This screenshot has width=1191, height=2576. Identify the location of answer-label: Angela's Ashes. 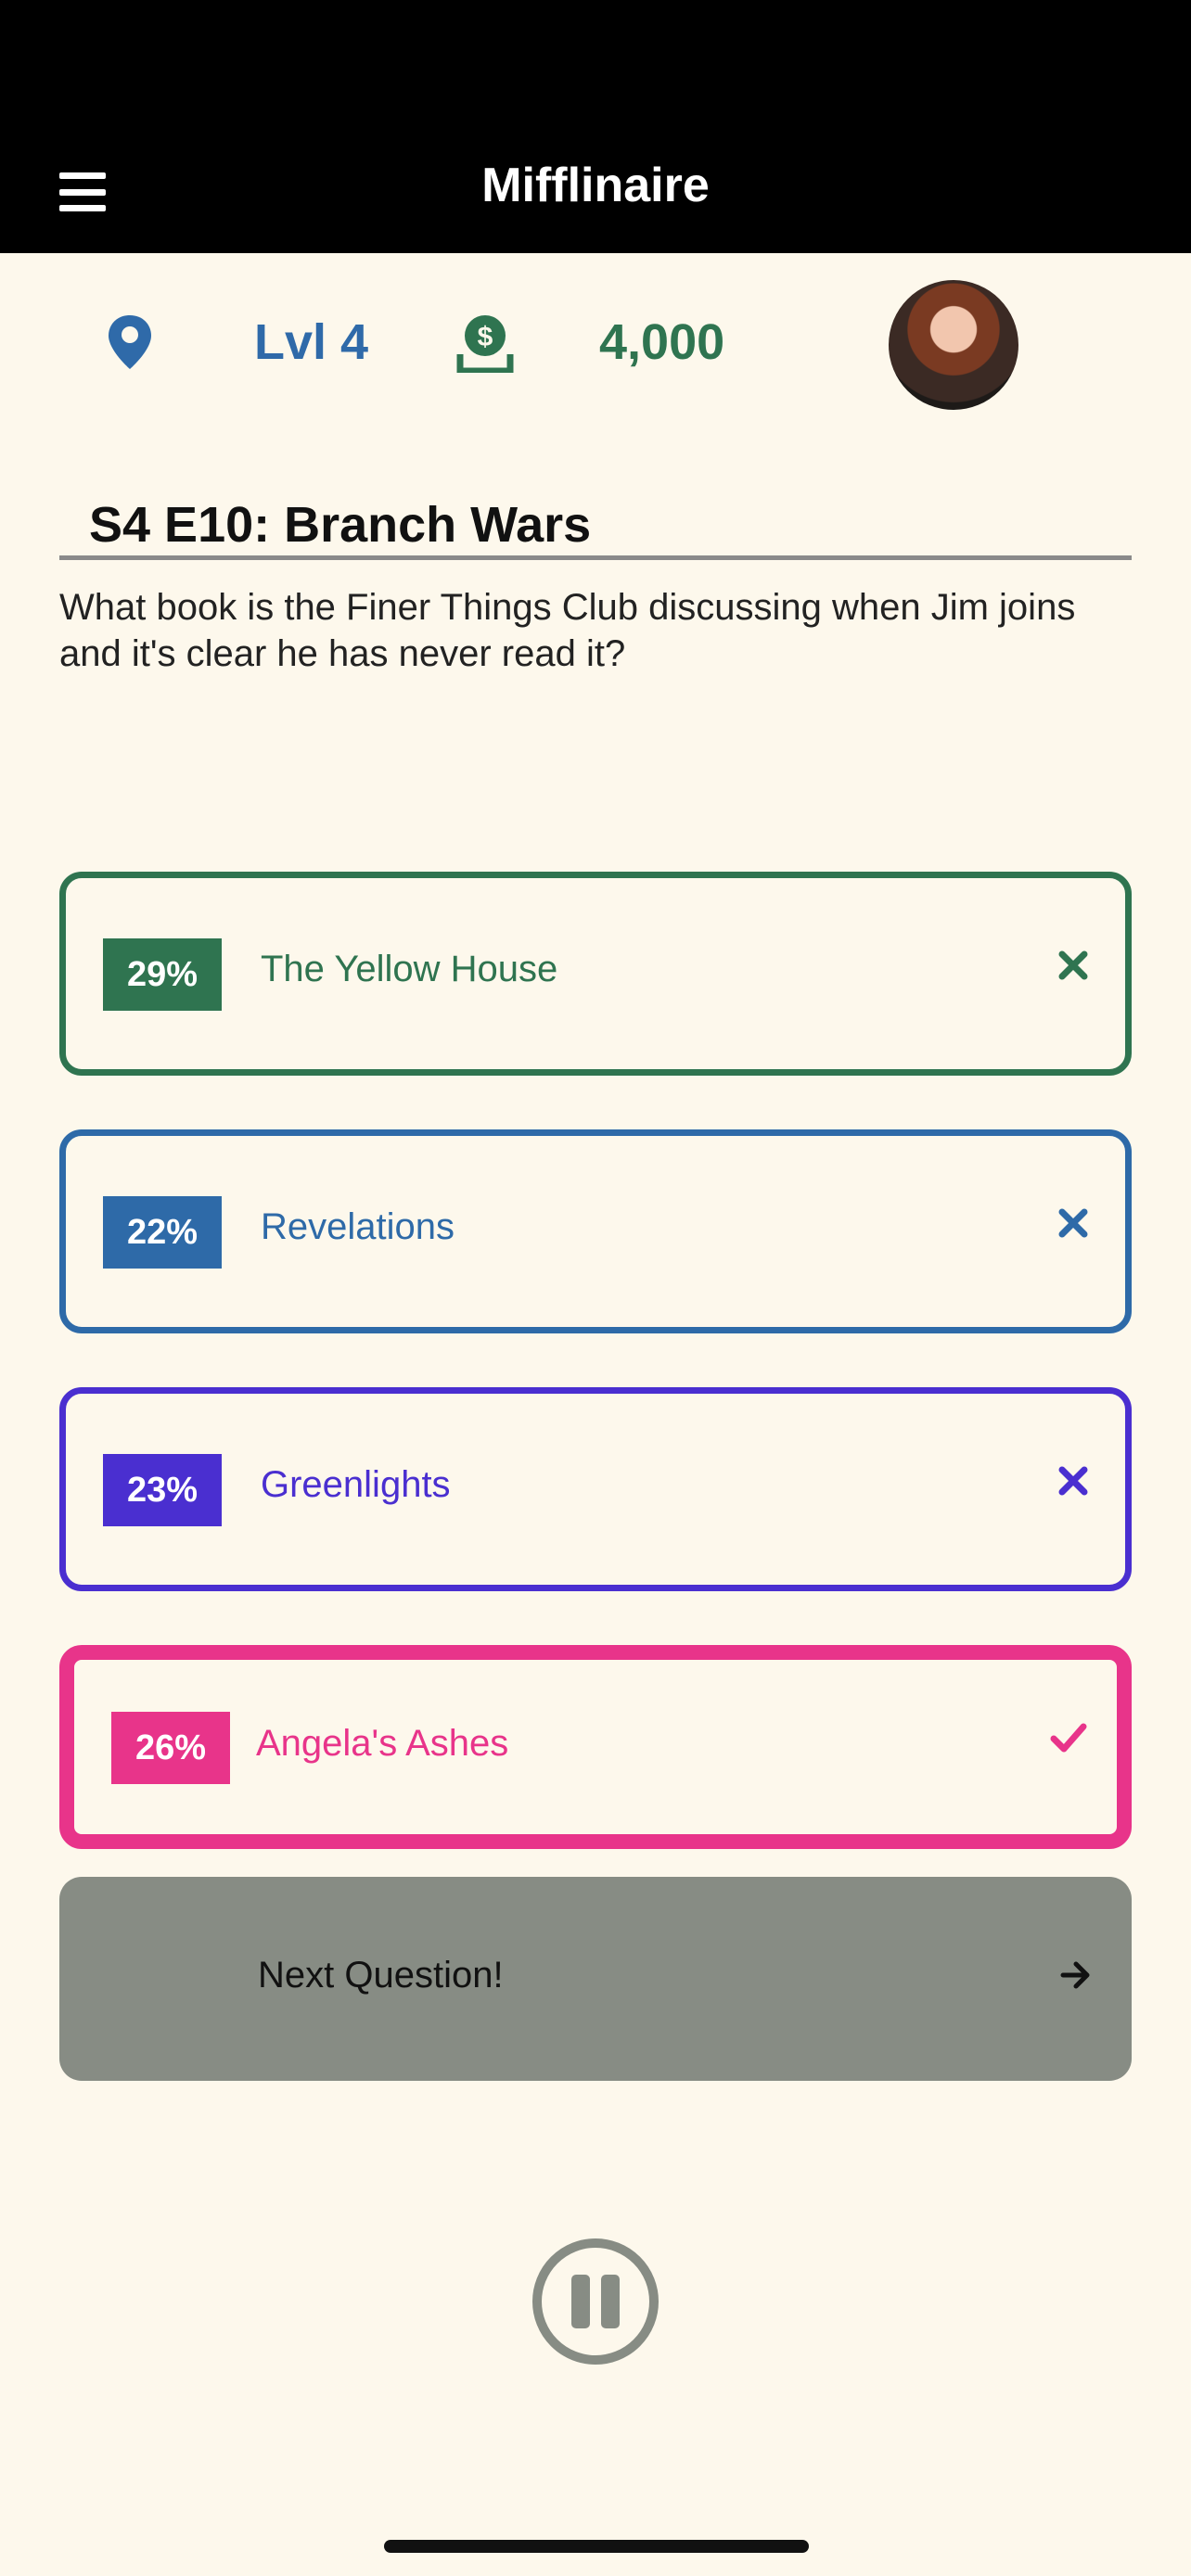
(382, 1744).